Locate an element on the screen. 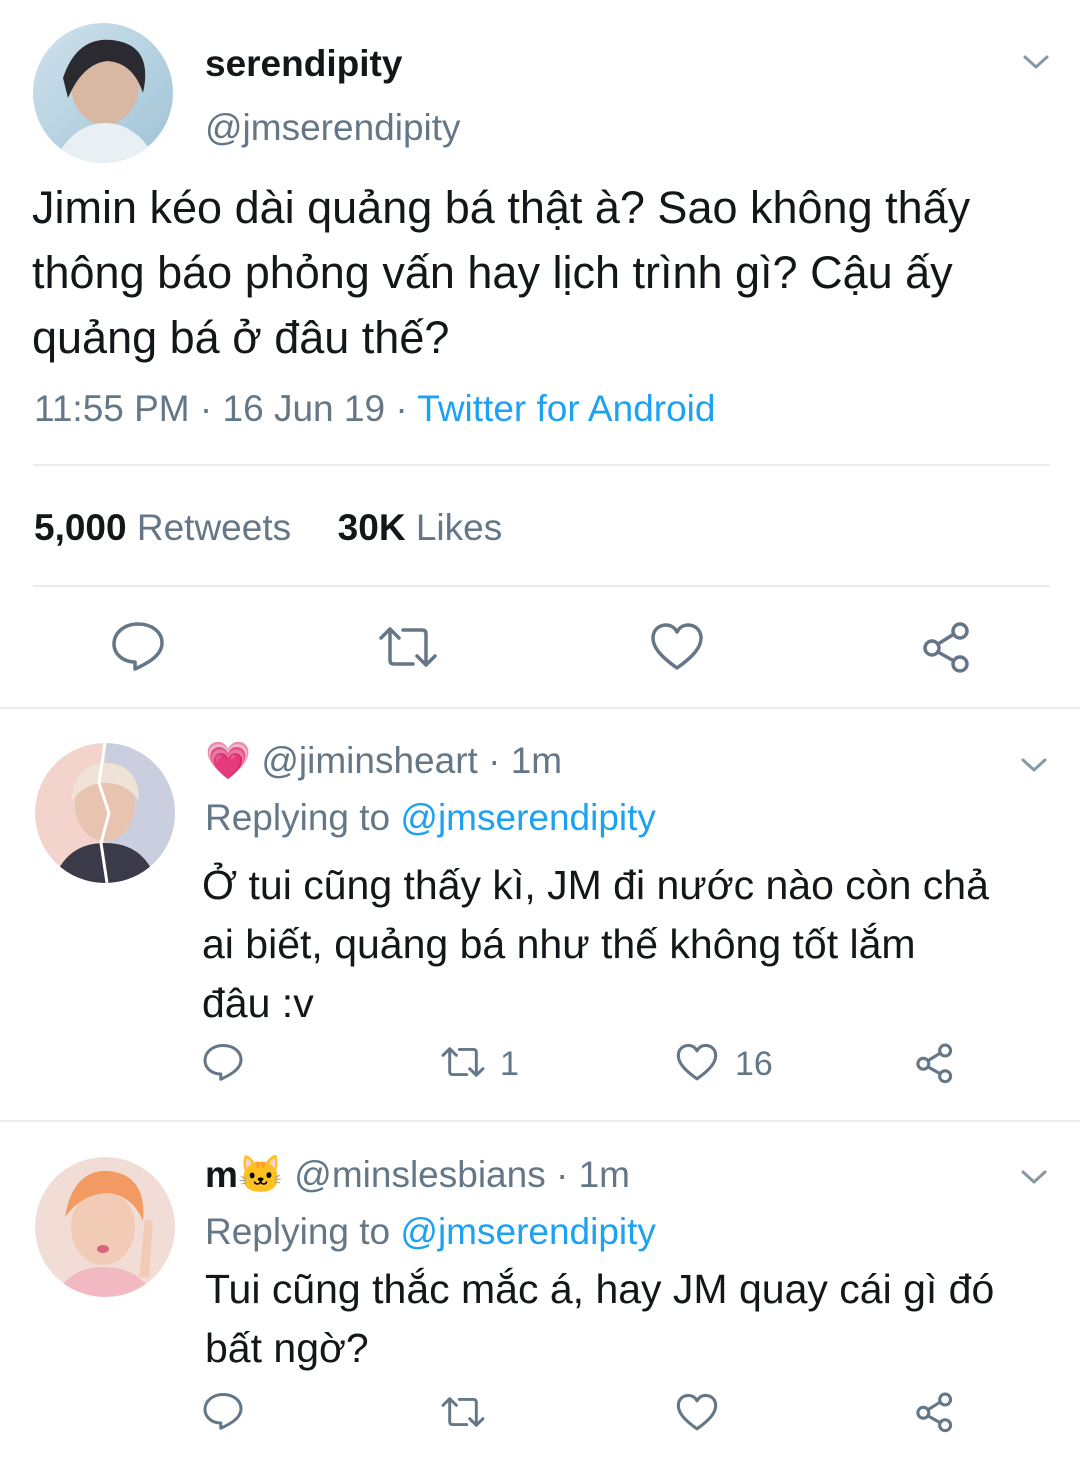  reply-text-line: ai biết, quảng bá như thế không tốt lắm is located at coordinates (559, 944).